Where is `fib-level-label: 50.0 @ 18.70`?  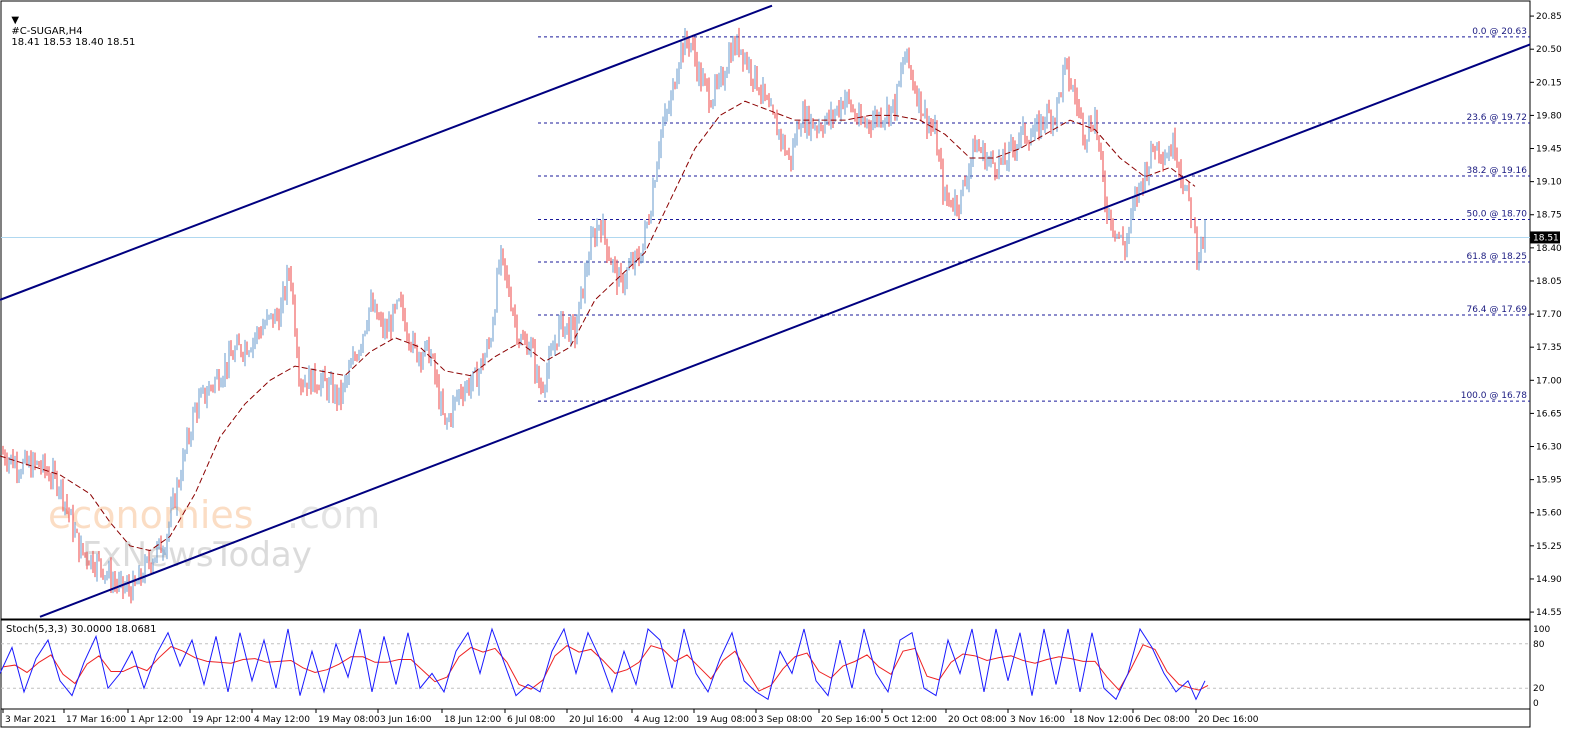
fib-level-label: 50.0 @ 18.70 is located at coordinates (1496, 214).